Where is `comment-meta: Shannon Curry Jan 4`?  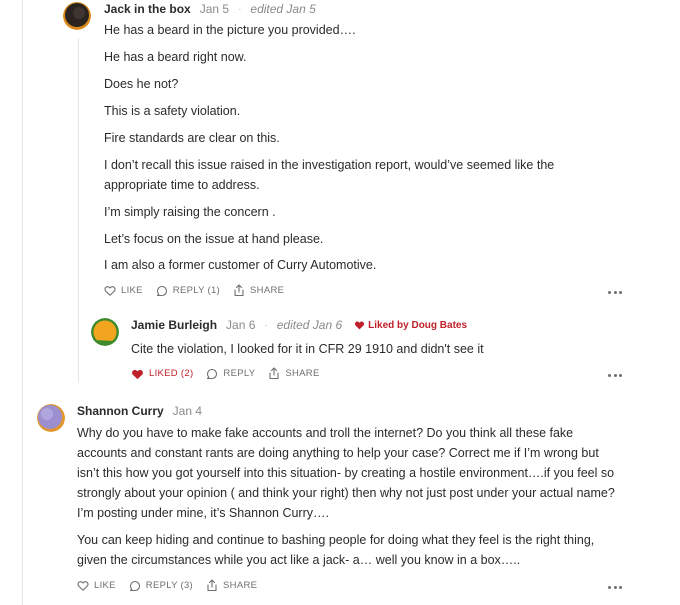
comment-meta: Shannon Curry Jan 4 is located at coordinates (139, 411).